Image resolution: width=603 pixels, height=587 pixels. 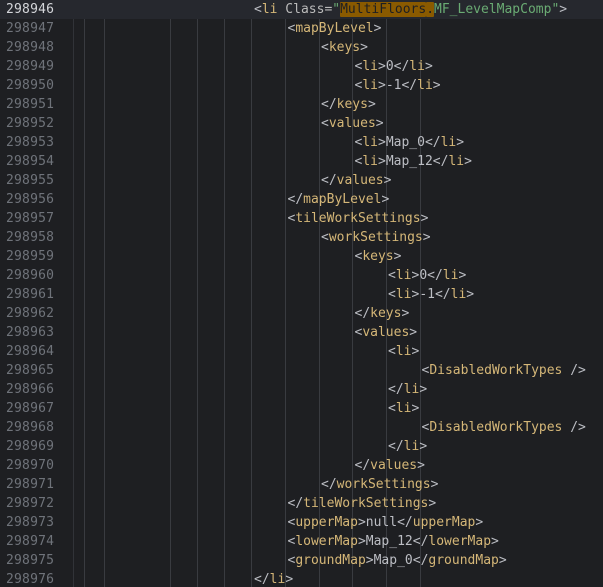 I want to click on code-line: 298951 </keys>, so click(x=301, y=104).